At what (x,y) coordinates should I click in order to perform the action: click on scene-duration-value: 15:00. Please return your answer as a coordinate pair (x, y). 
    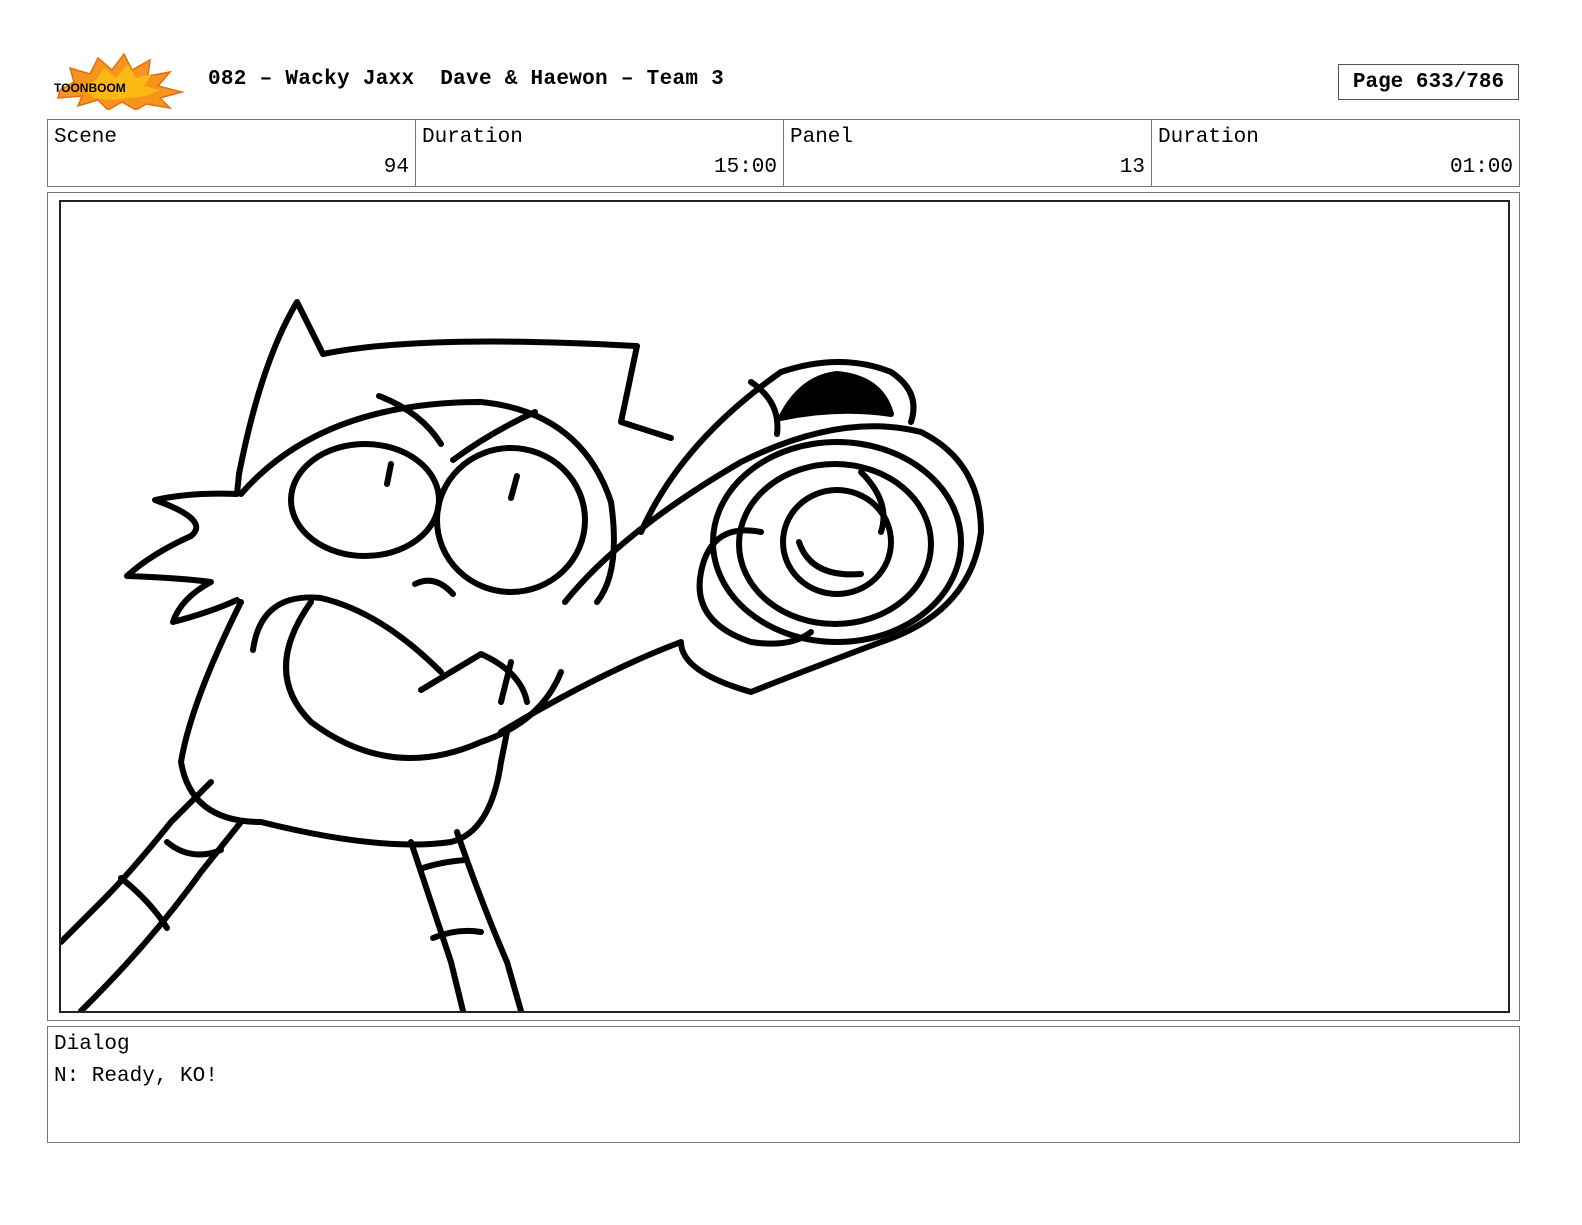
    Looking at the image, I should click on (745, 167).